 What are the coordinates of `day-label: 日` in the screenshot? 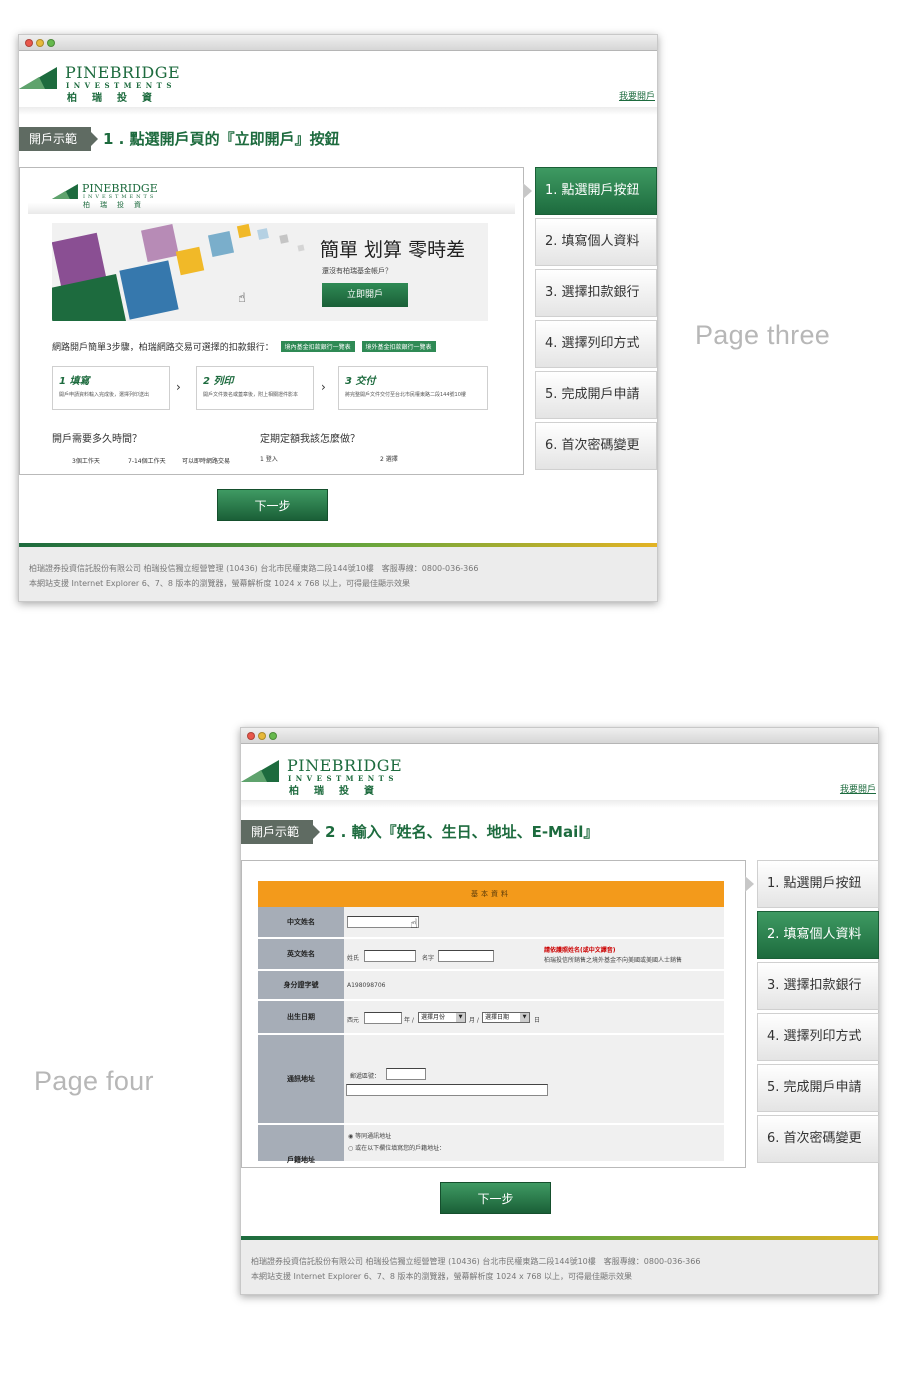 It's located at (537, 1020).